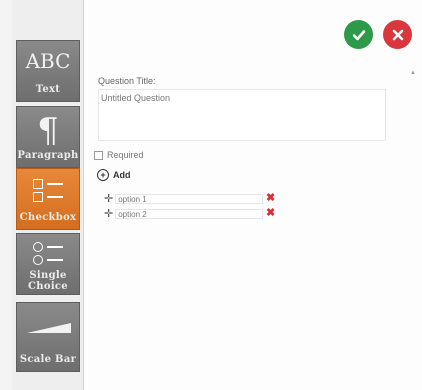 This screenshot has height=390, width=422. Describe the element at coordinates (189, 213) in the screenshot. I see `option-input: option 2` at that location.